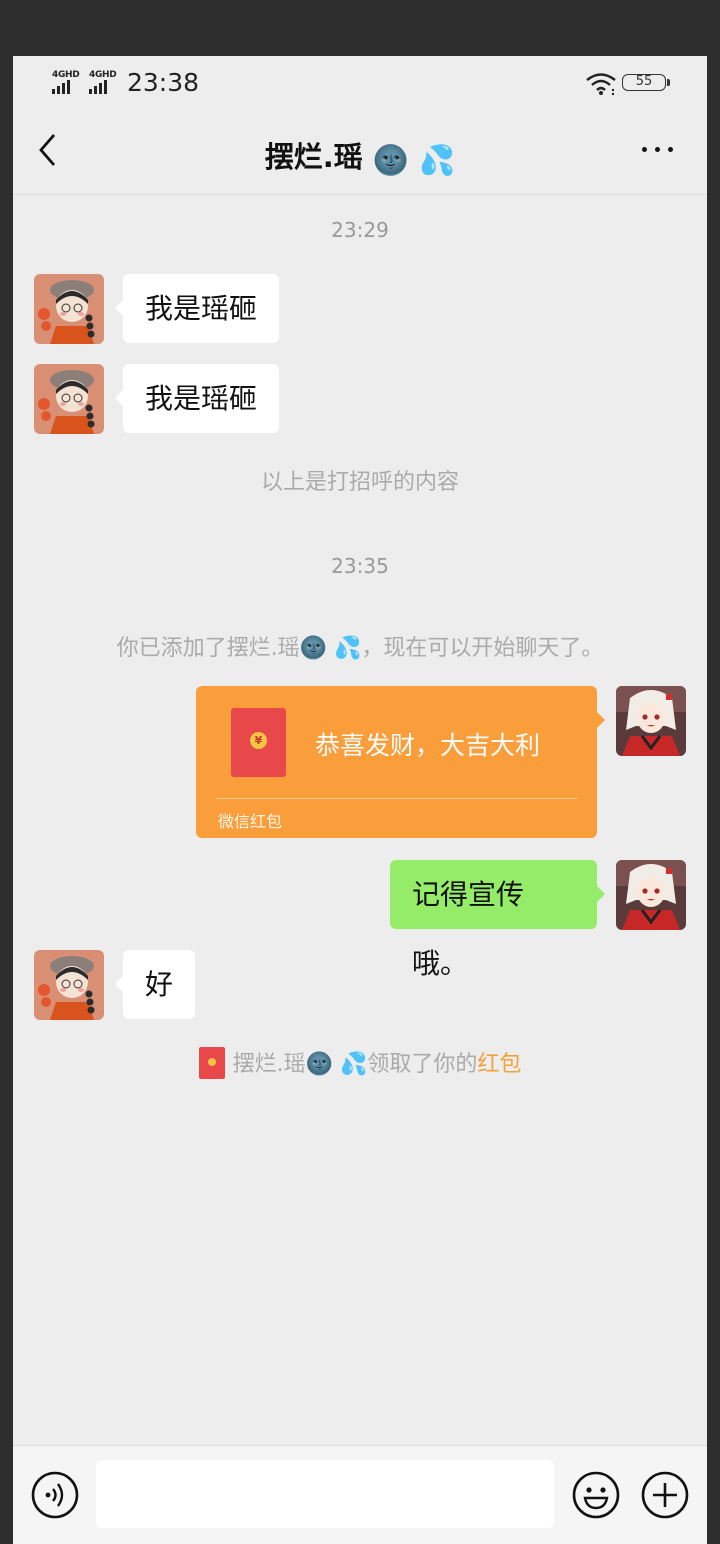 This screenshot has width=720, height=1544. What do you see at coordinates (155, 984) in the screenshot?
I see `message-bubble-received: 好` at bounding box center [155, 984].